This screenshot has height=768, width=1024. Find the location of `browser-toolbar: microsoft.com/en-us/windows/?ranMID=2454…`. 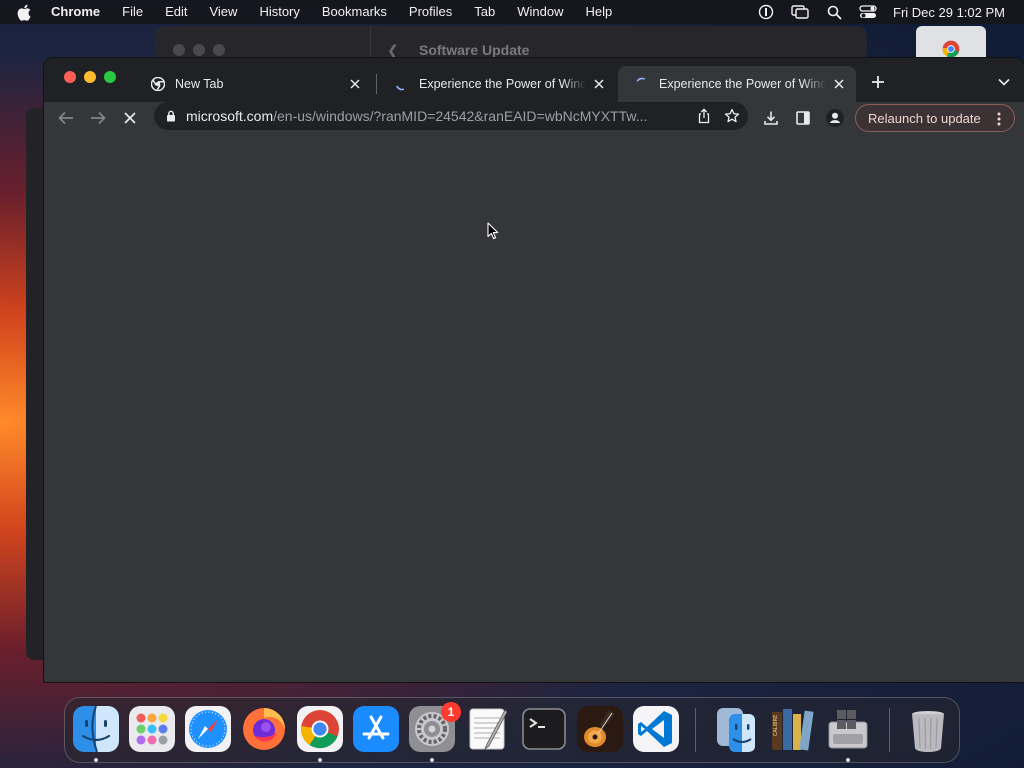

browser-toolbar: microsoft.com/en-us/windows/?ranMID=2454… is located at coordinates (534, 118).